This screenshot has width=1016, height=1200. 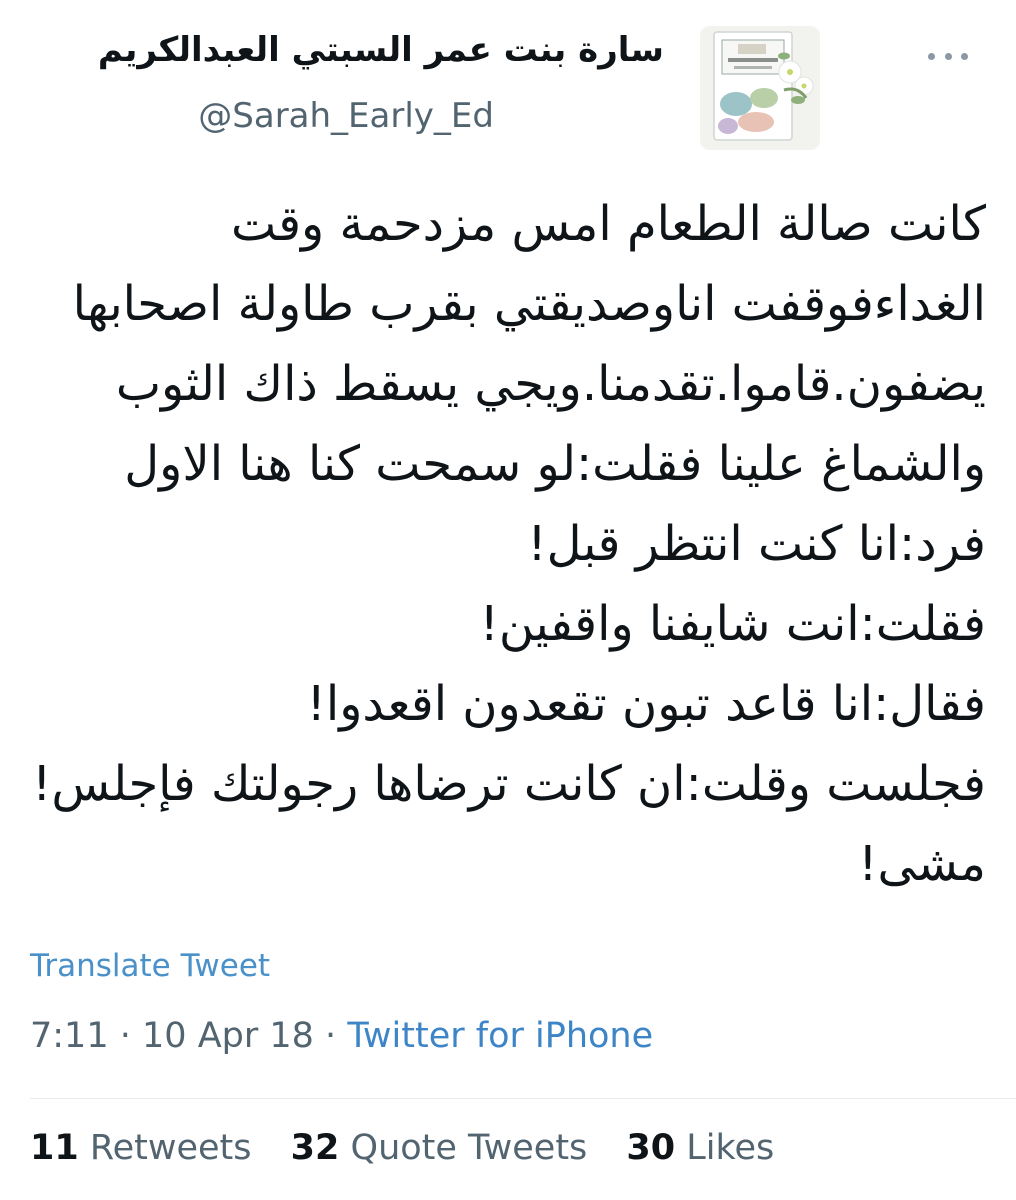 I want to click on retweets-label: Retweets, so click(x=170, y=1148).